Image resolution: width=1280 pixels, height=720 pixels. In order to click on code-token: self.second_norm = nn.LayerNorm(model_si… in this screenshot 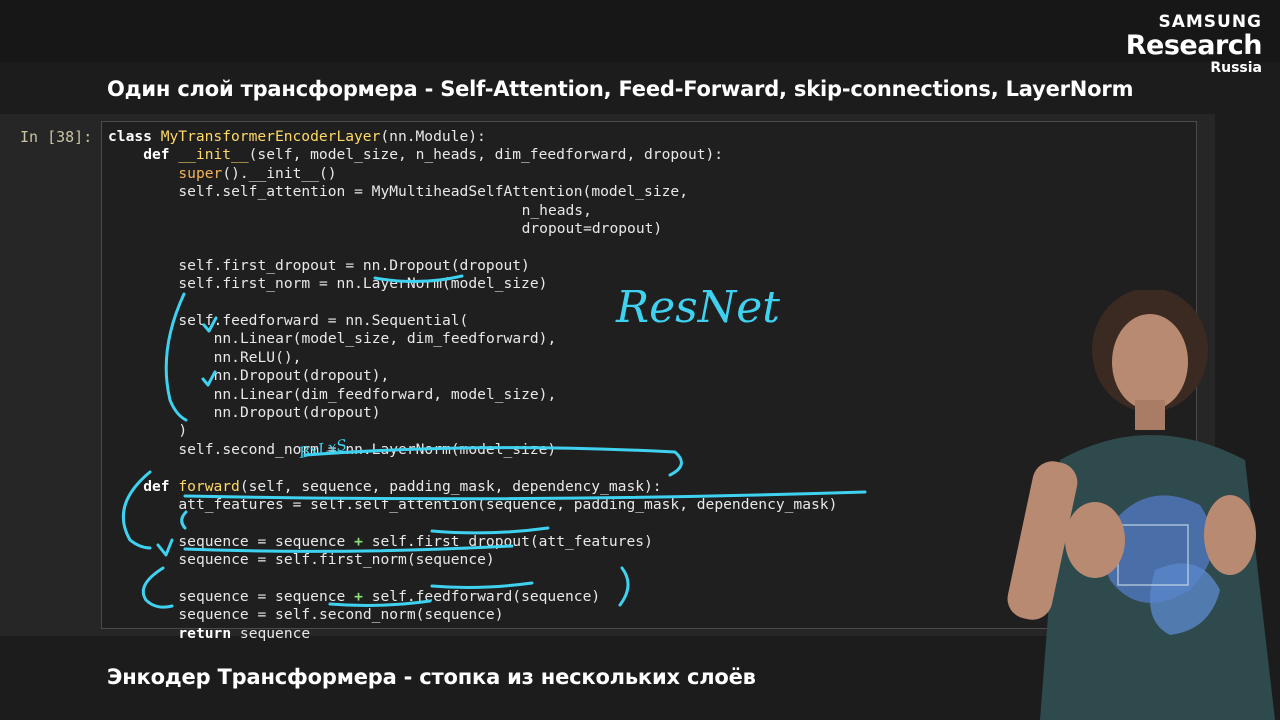, I will do `click(367, 449)`.